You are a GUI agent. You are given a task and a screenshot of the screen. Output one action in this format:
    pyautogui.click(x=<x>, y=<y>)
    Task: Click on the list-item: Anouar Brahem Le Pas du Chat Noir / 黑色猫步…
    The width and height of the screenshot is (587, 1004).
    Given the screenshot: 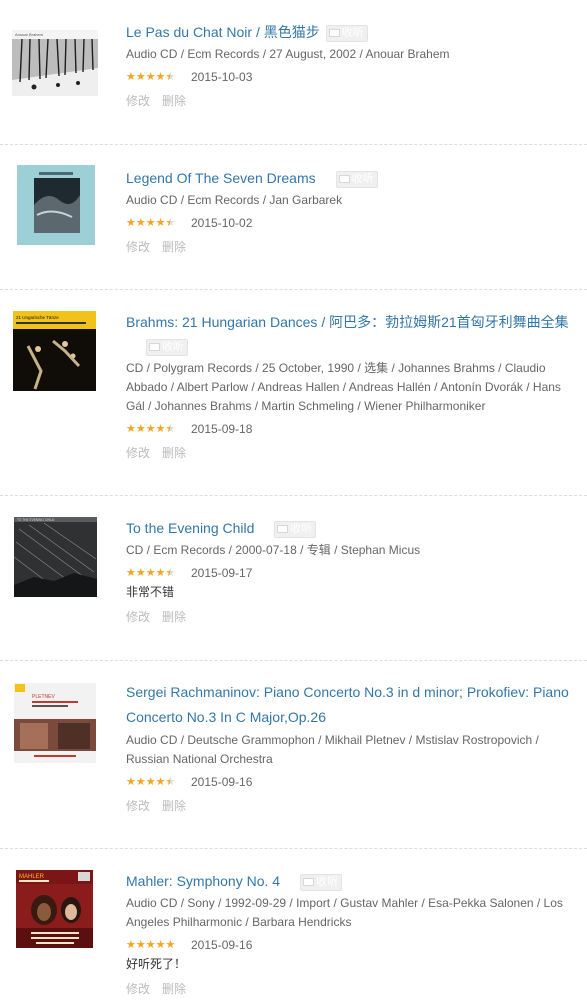 What is the action you would take?
    pyautogui.click(x=293, y=72)
    